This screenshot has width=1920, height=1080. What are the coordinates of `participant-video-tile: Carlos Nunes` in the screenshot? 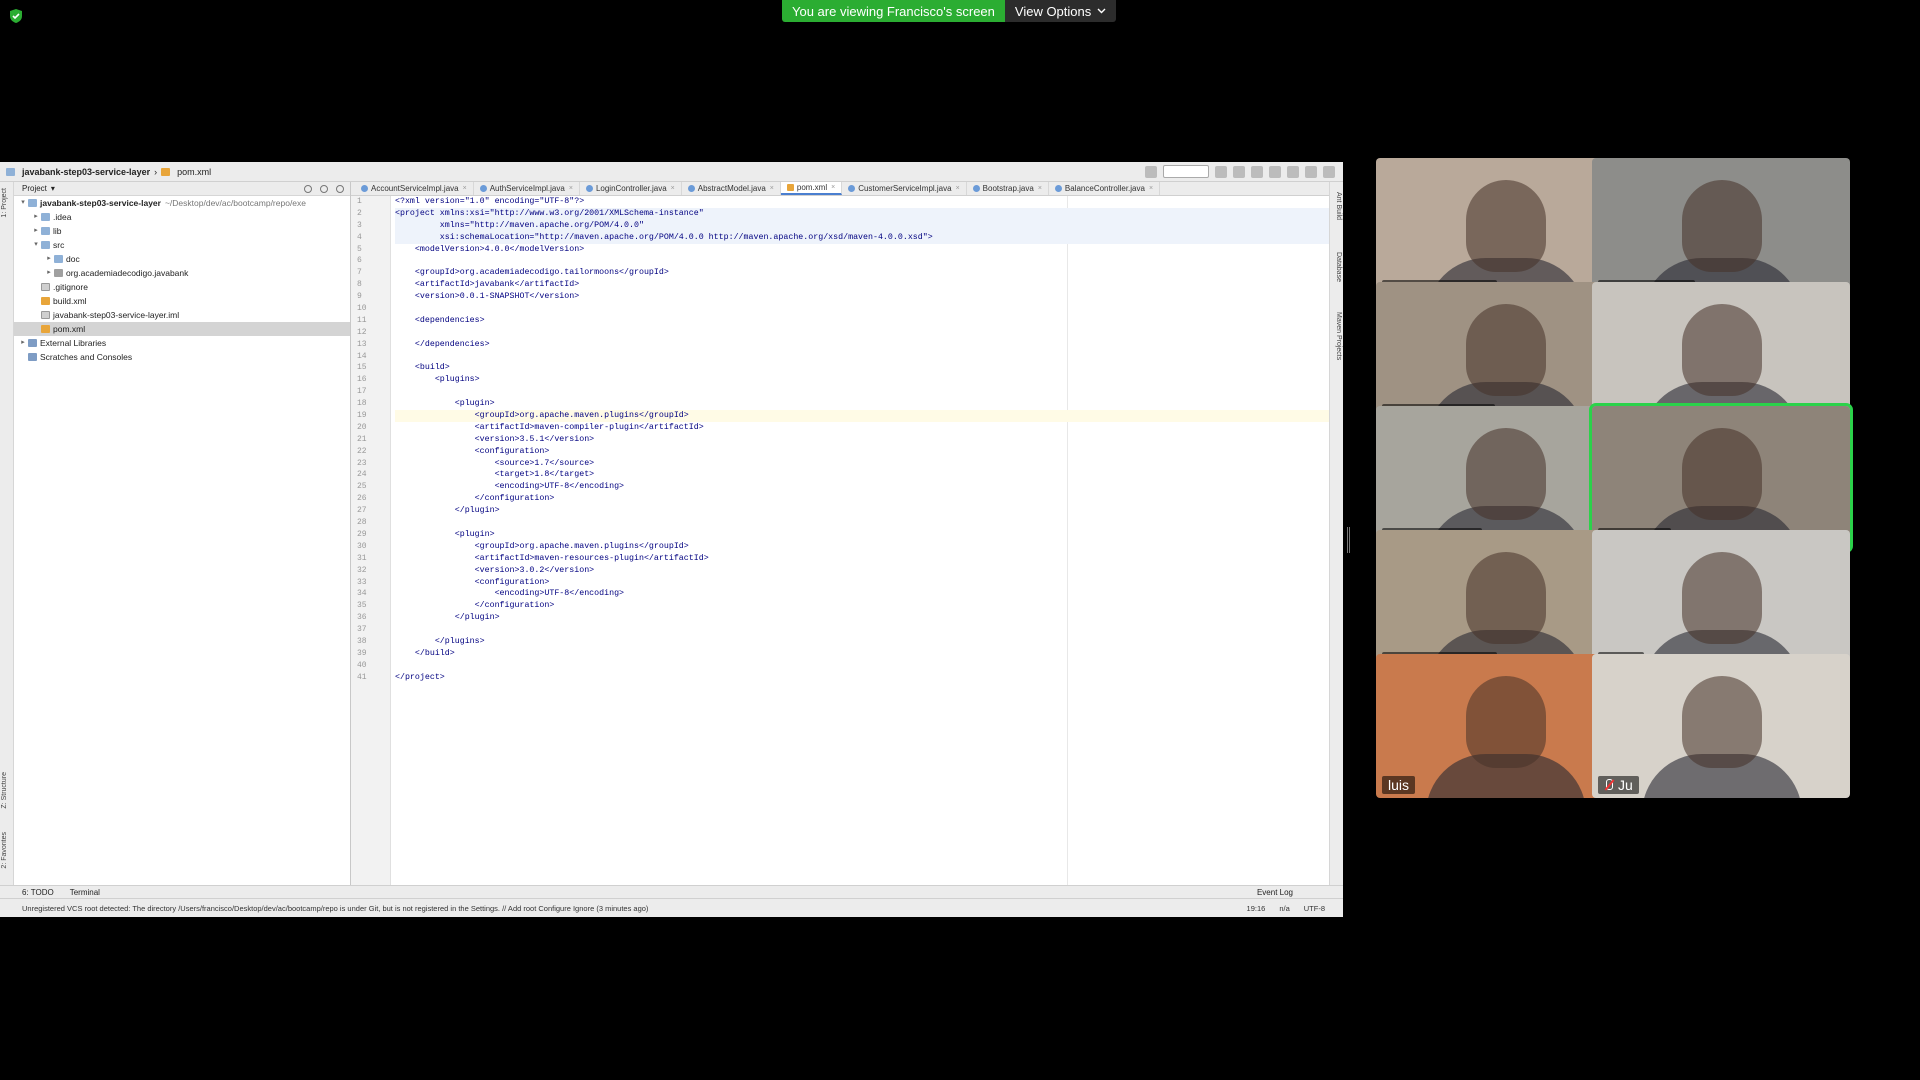 It's located at (1721, 354).